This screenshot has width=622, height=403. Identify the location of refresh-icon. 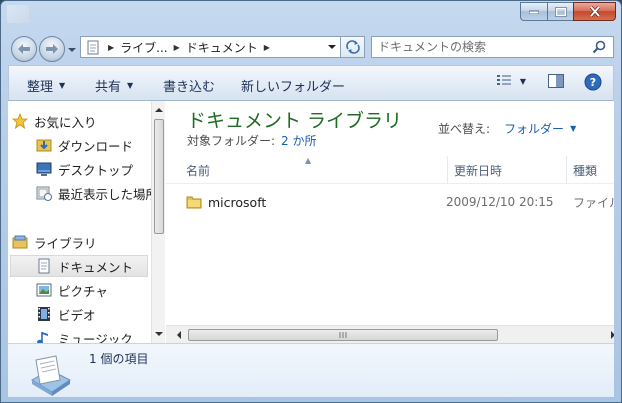
(352, 47).